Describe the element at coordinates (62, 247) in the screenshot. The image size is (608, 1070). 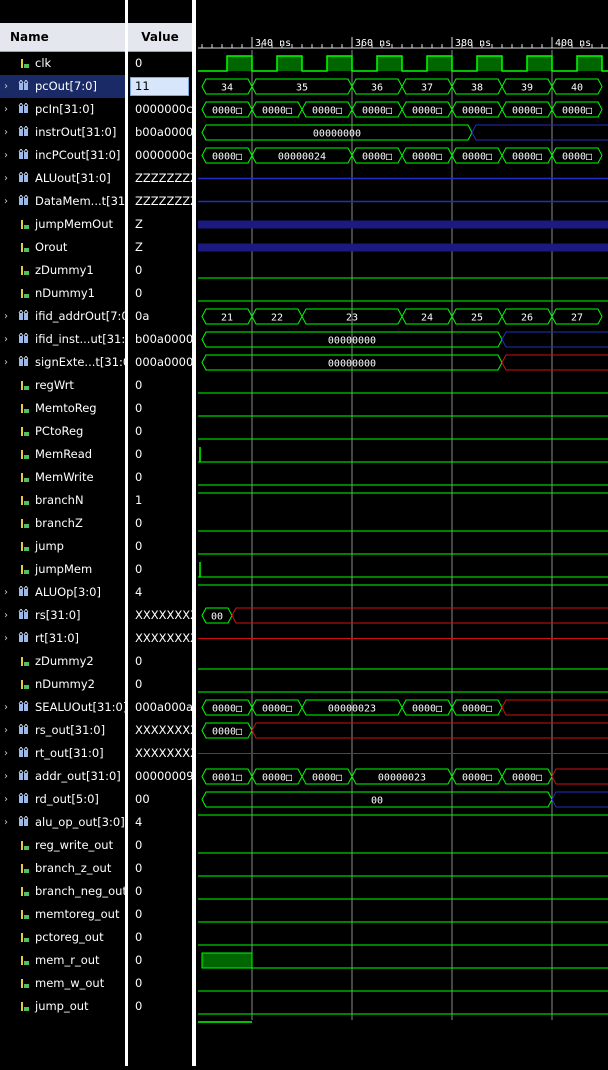
I see `signal-row-name: Orout` at that location.